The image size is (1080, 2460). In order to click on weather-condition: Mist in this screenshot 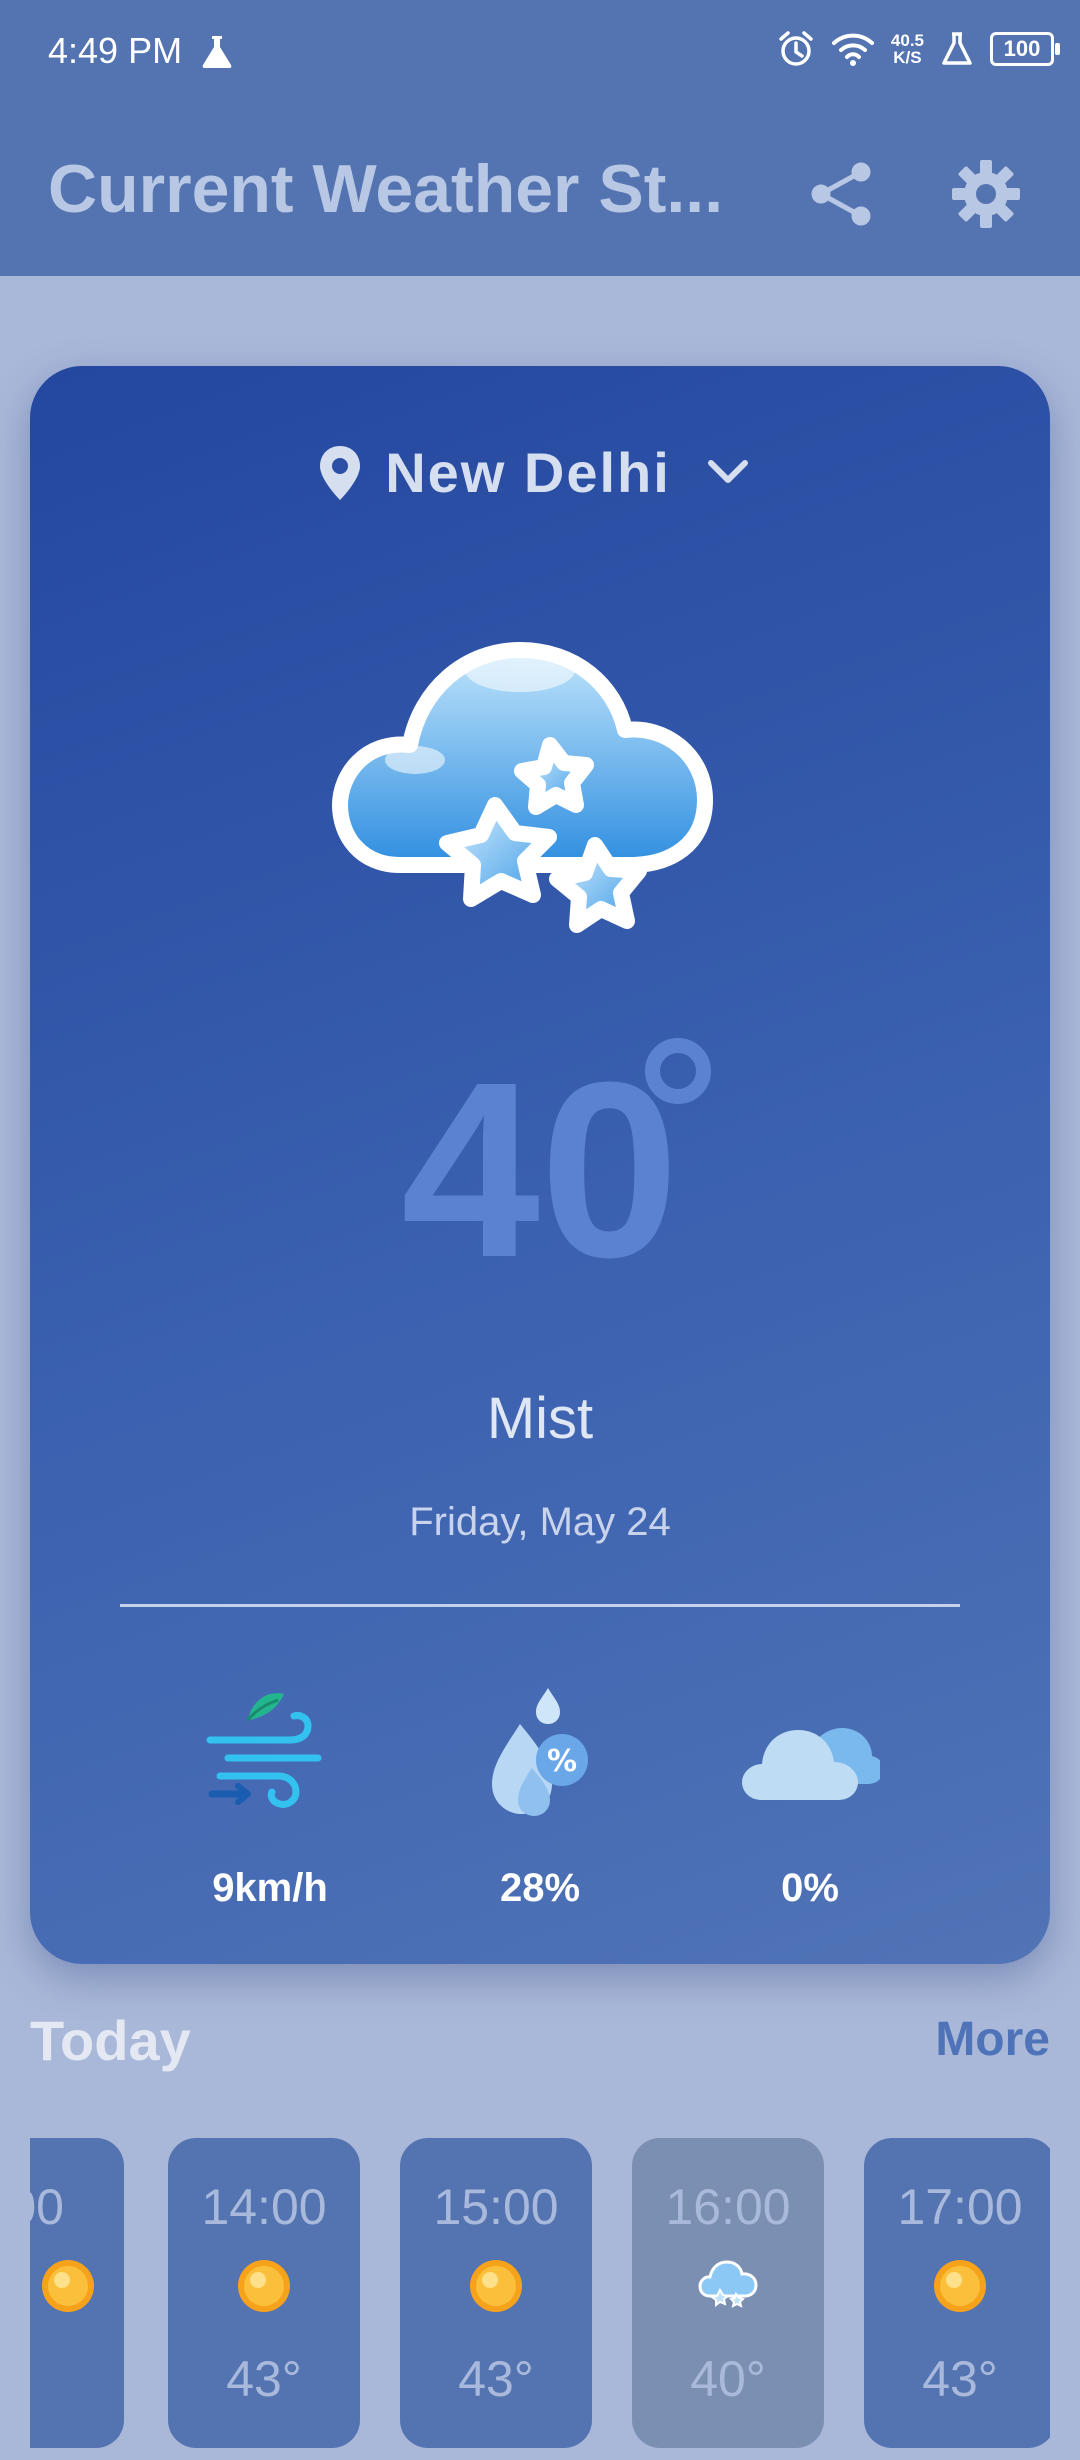, I will do `click(540, 1418)`.